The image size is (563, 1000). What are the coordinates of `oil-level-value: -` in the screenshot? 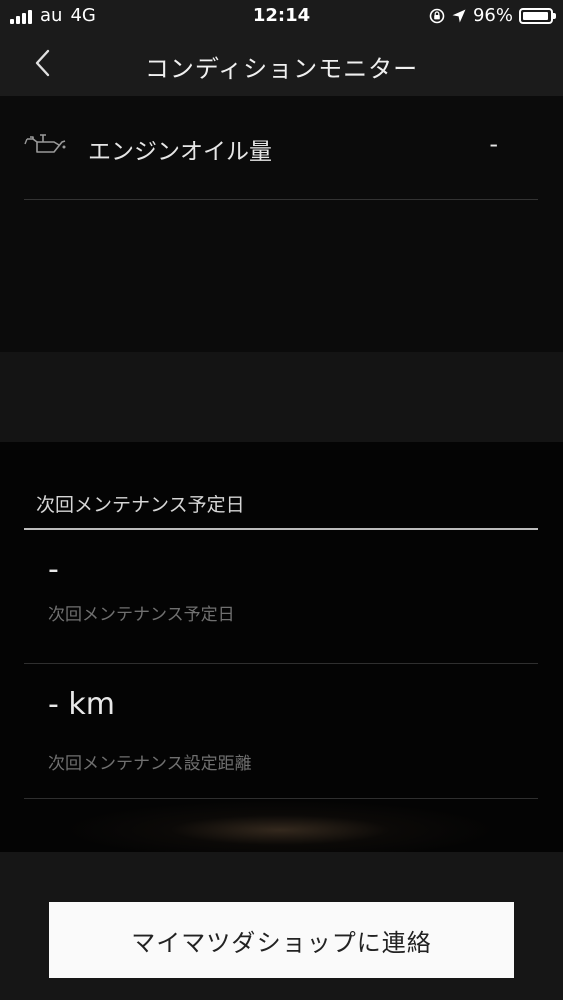 It's located at (493, 144).